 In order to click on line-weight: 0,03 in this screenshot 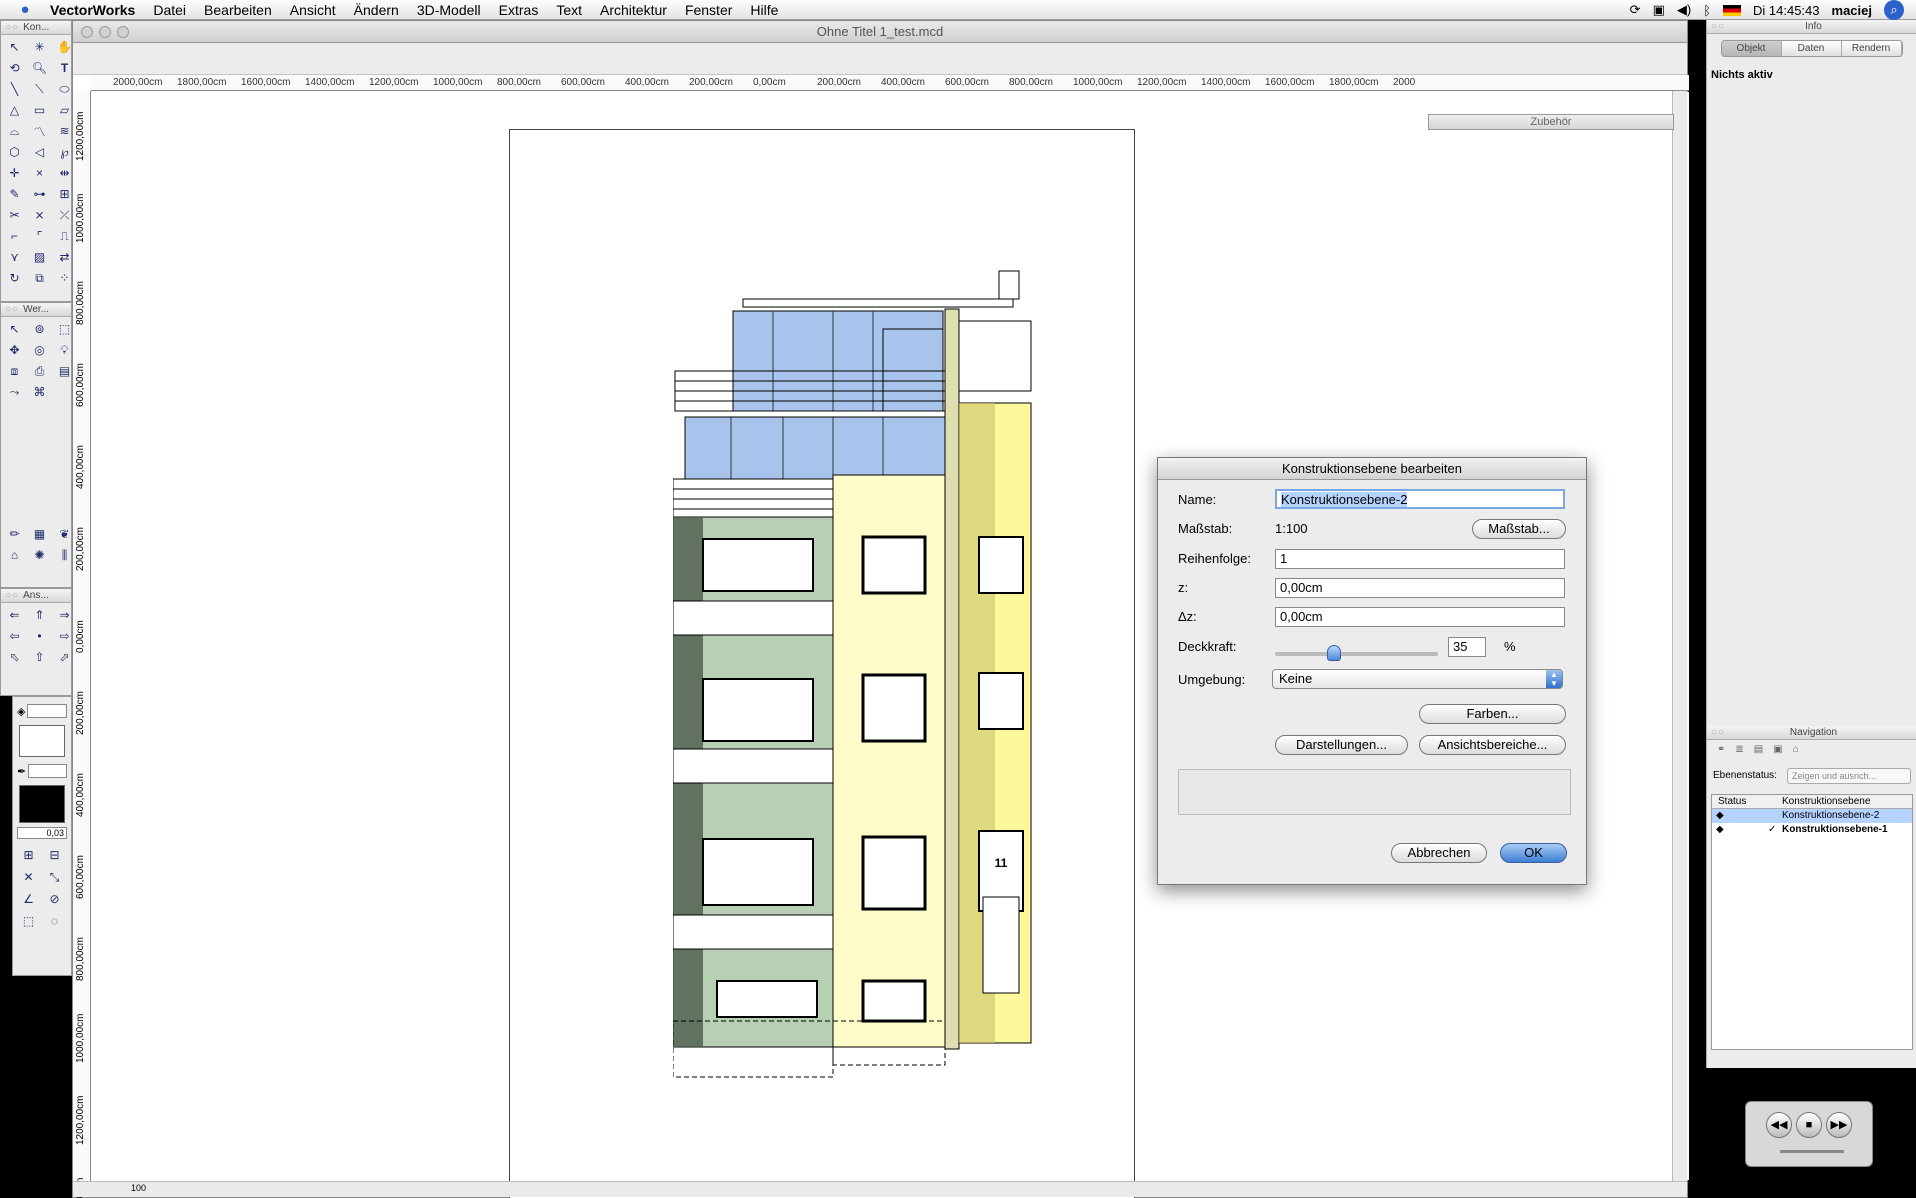, I will do `click(42, 833)`.